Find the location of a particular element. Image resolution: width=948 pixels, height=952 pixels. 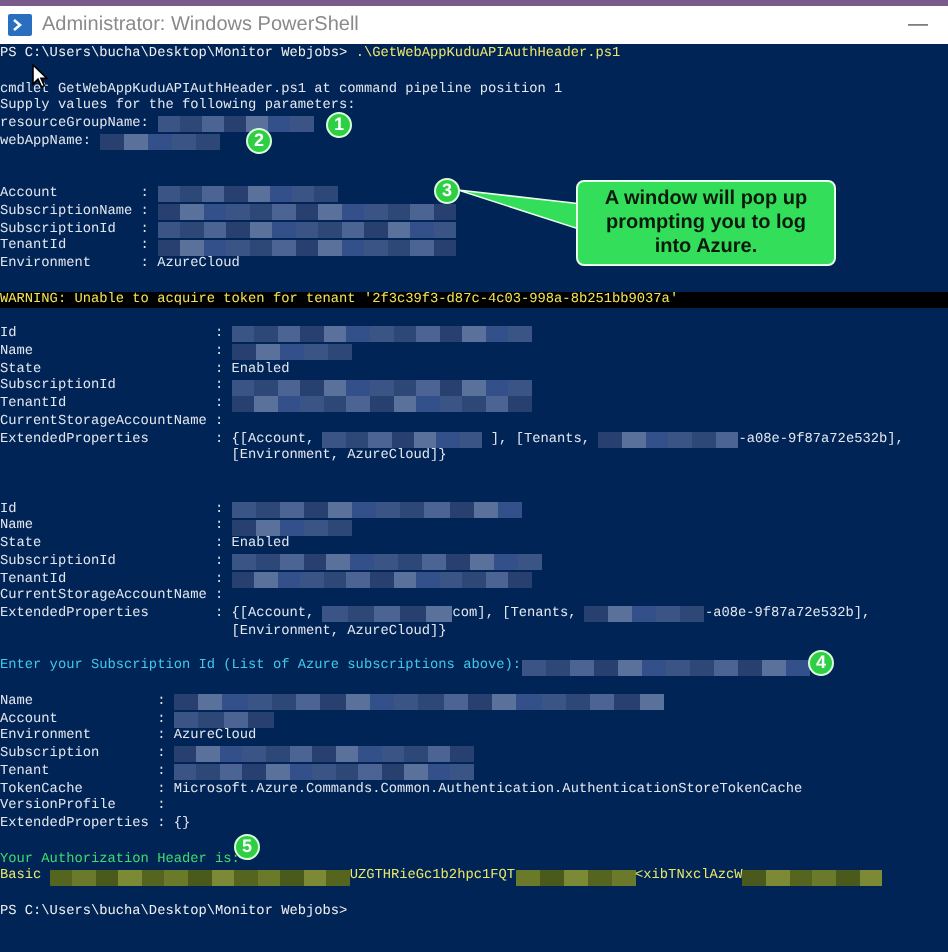

step-marker: 1 is located at coordinates (339, 125).